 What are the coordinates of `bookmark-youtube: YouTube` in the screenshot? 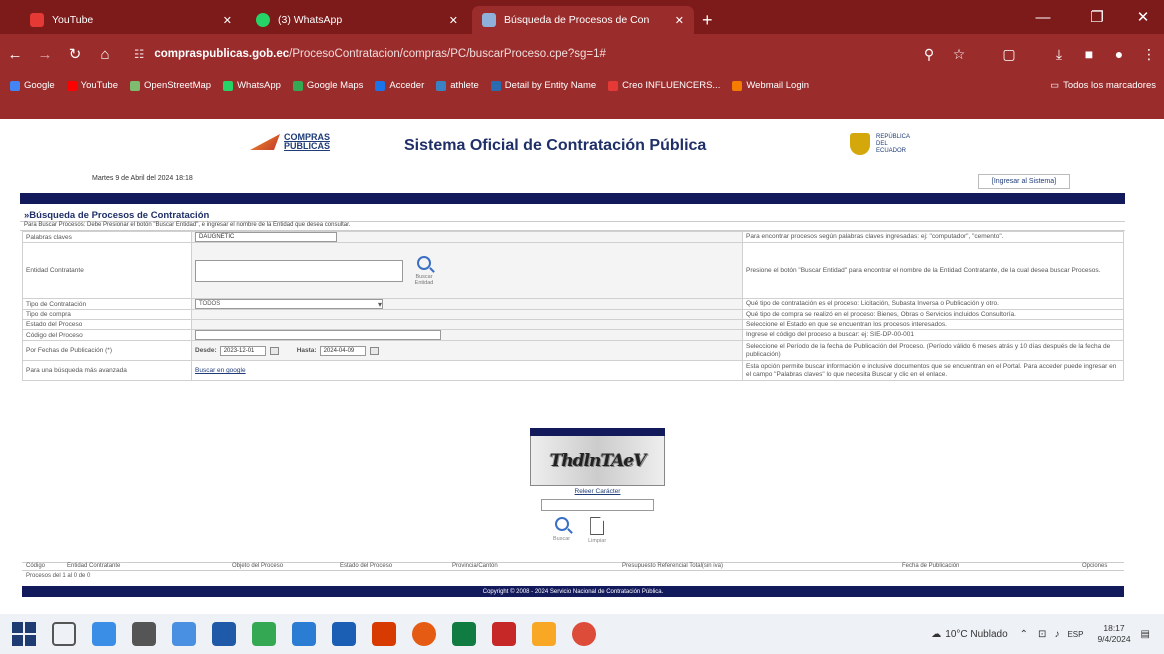 It's located at (92, 85).